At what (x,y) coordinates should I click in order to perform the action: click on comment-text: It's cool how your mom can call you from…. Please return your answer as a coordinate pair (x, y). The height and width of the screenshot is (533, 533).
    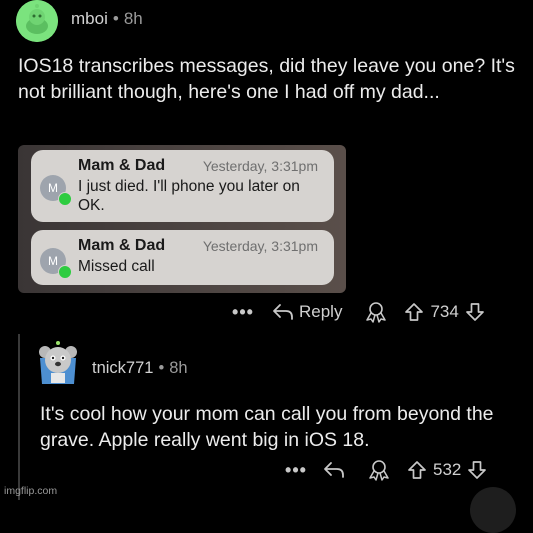
    Looking at the image, I should click on (267, 427).